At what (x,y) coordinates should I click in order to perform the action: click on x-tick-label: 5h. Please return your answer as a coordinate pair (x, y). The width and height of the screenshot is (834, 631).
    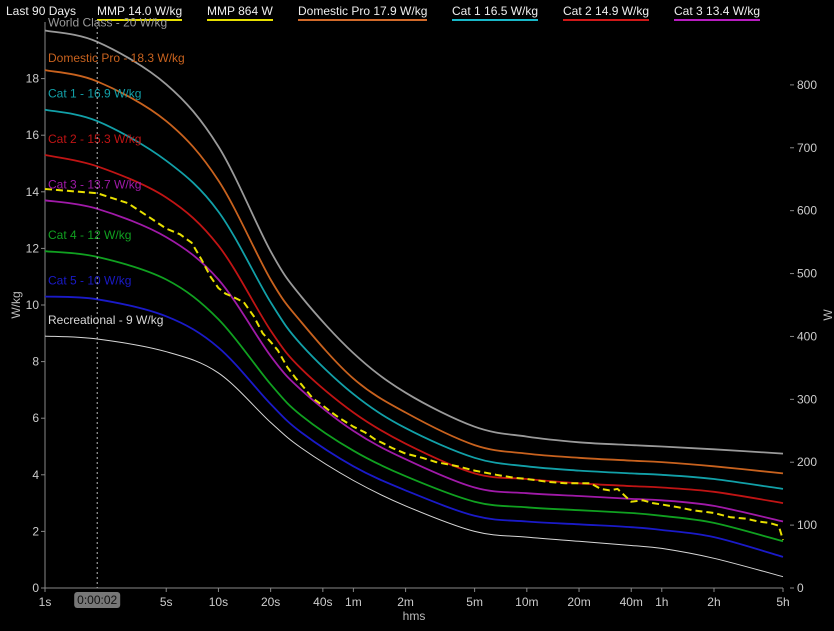
    Looking at the image, I should click on (782, 602).